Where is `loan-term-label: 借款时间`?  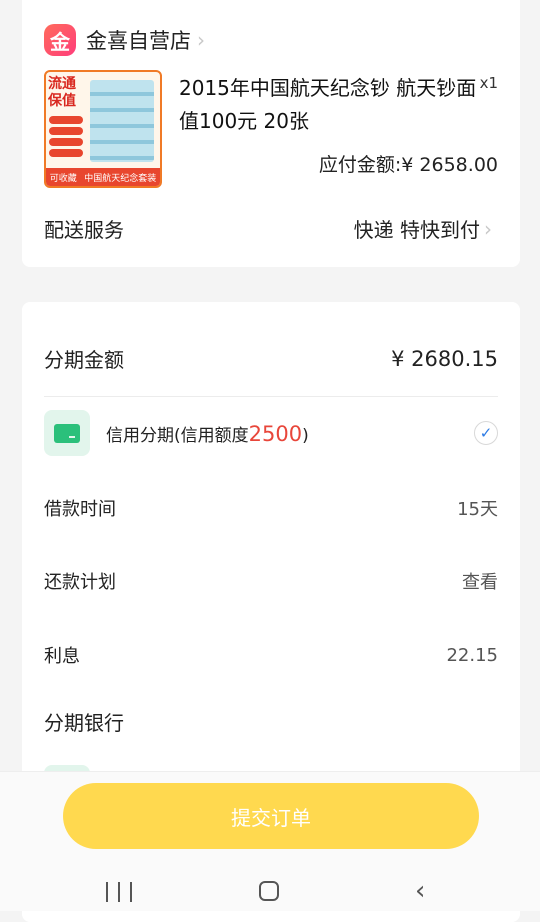 loan-term-label: 借款时间 is located at coordinates (80, 509).